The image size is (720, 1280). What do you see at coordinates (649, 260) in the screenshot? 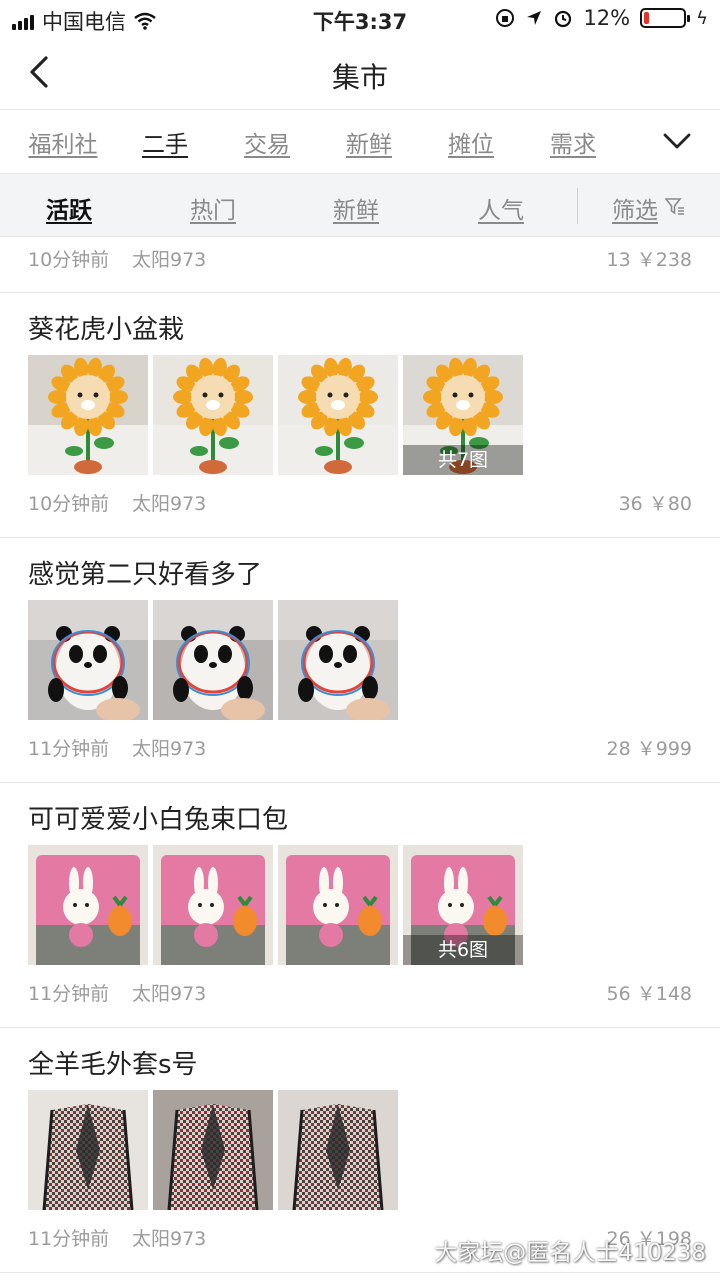
I see `post-stats: 13 ￥238` at bounding box center [649, 260].